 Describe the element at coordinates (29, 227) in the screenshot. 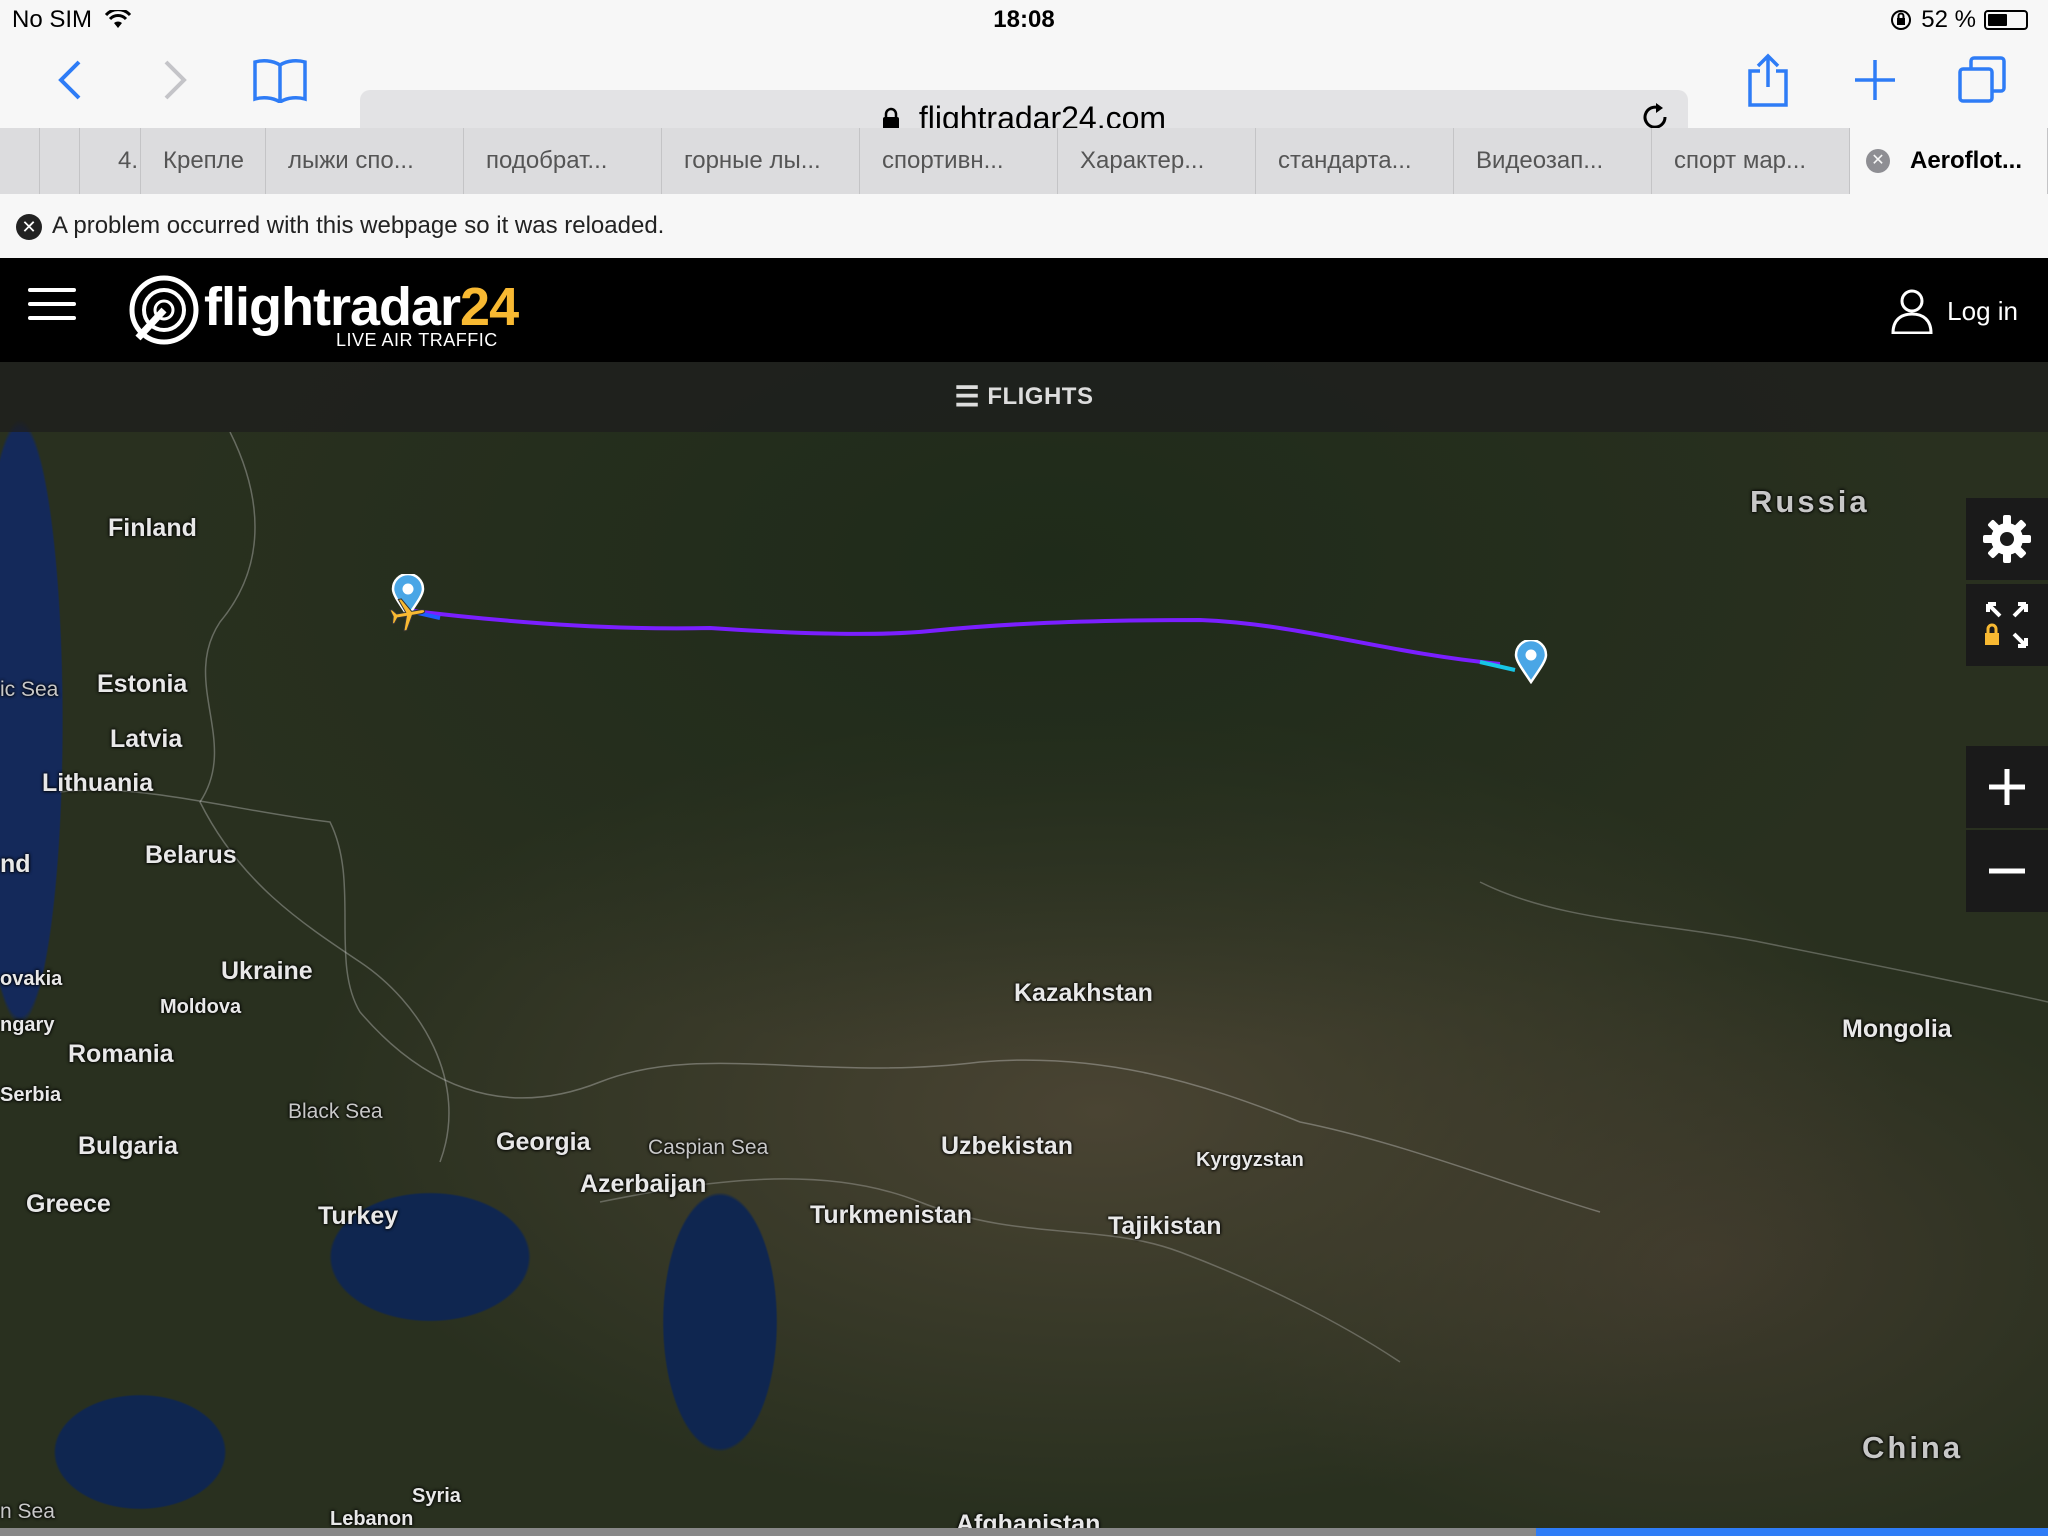

I see `close-notice-icon: ✕` at that location.